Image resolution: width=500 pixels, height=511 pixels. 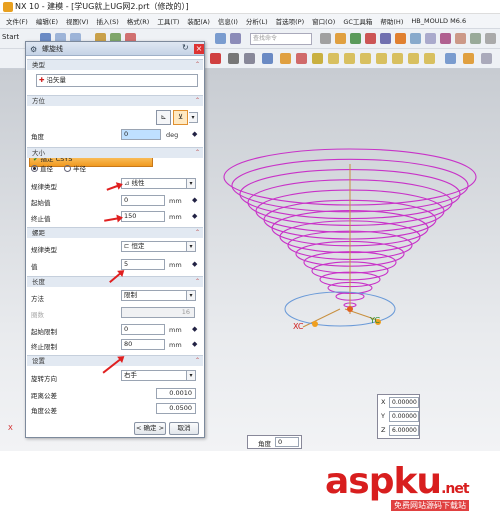 What do you see at coordinates (191, 295) in the screenshot?
I see `length-method-dropdown-icon: ▾` at bounding box center [191, 295].